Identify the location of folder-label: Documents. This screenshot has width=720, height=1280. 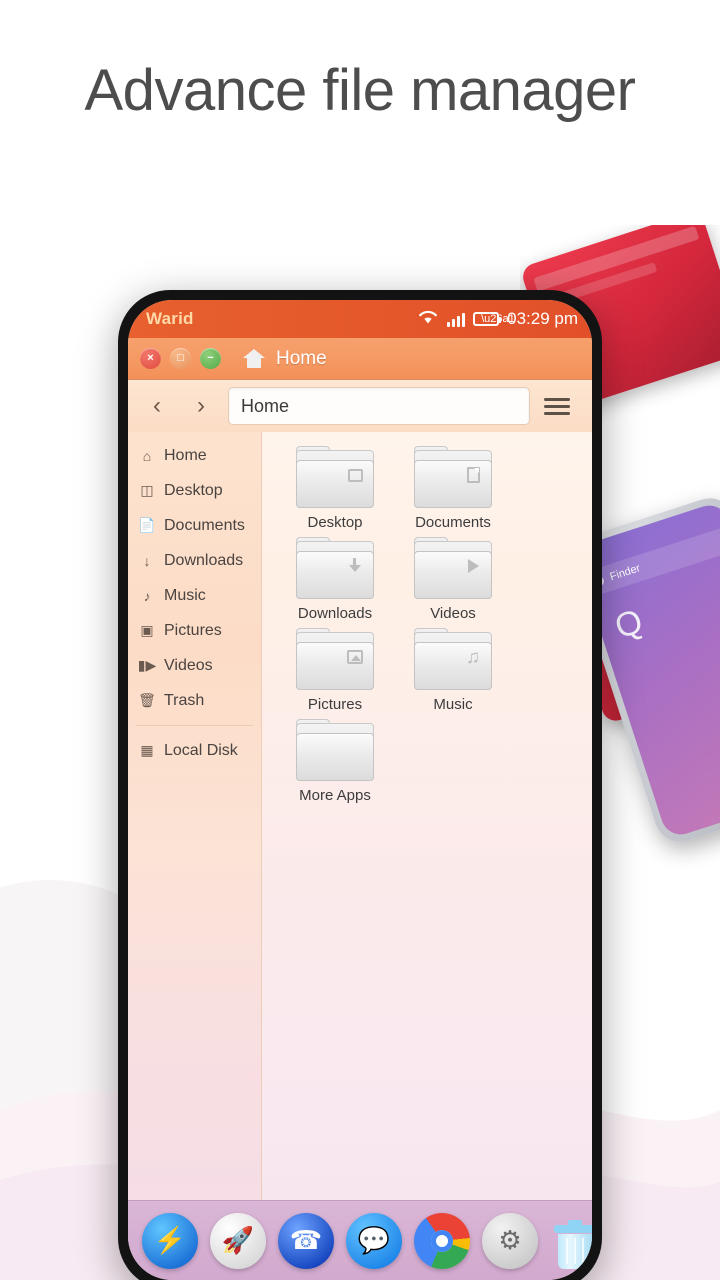
(453, 522).